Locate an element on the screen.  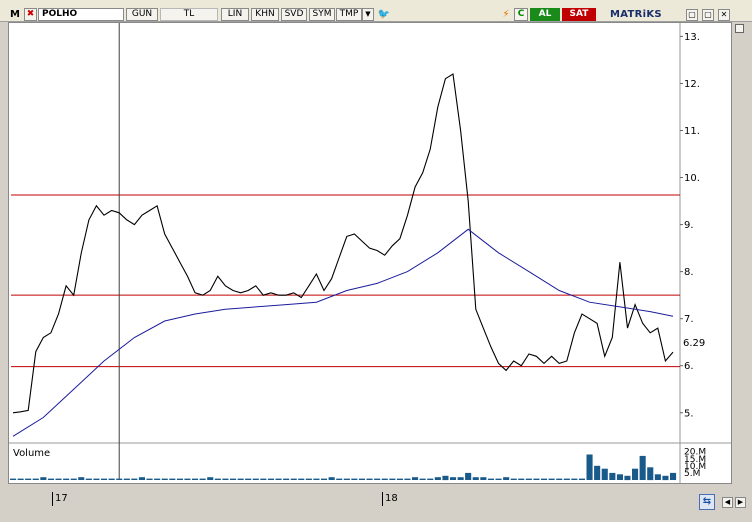
symbol-input: POLHO is located at coordinates (81, 14).